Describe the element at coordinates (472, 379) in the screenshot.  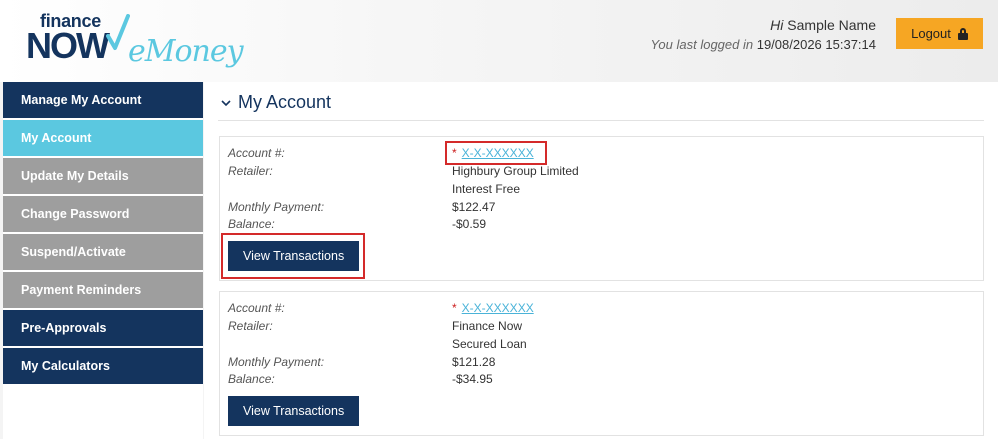
I see `balance-value: -$34.95` at that location.